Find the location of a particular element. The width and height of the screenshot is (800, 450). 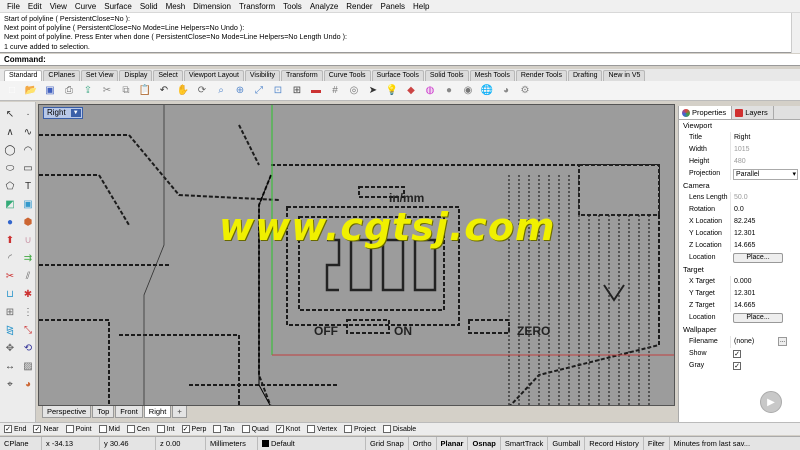

status-planar: Planar is located at coordinates (453, 443).